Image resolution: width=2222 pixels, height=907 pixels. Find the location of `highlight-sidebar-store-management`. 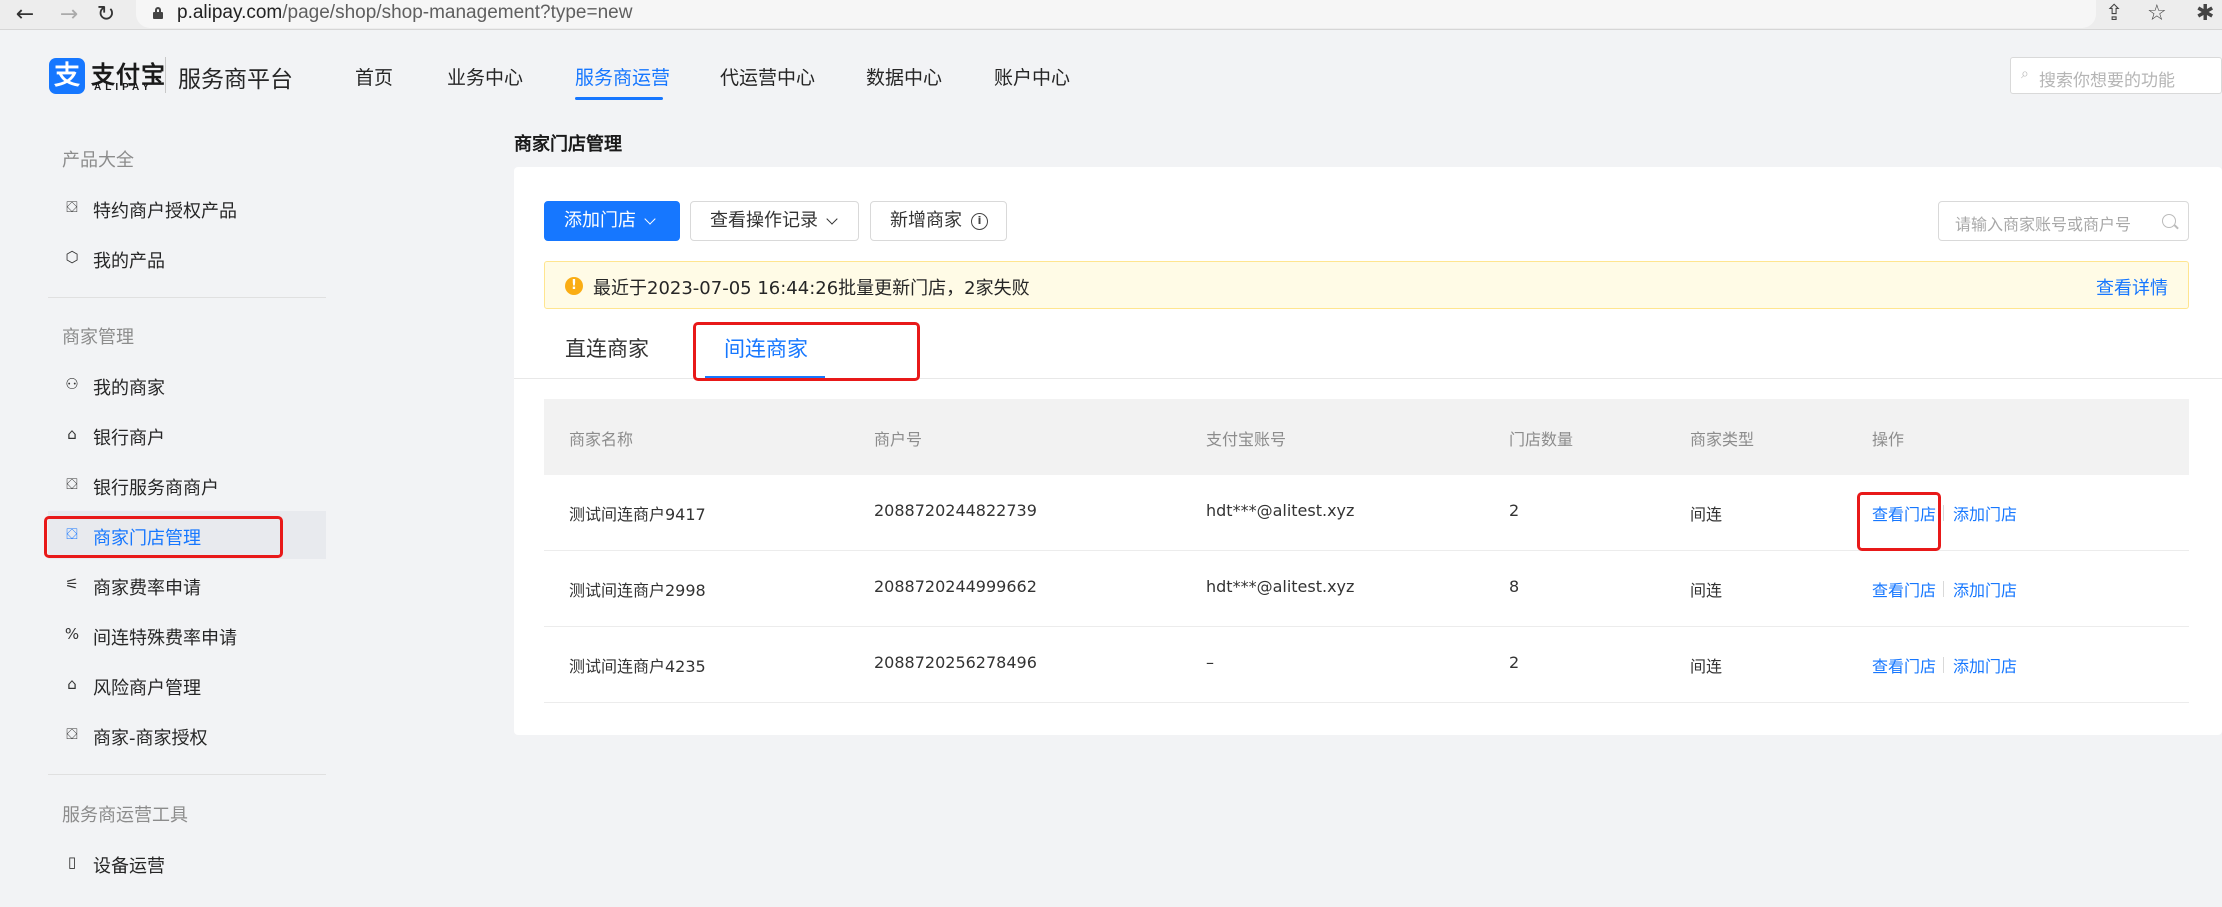

highlight-sidebar-store-management is located at coordinates (163, 537).